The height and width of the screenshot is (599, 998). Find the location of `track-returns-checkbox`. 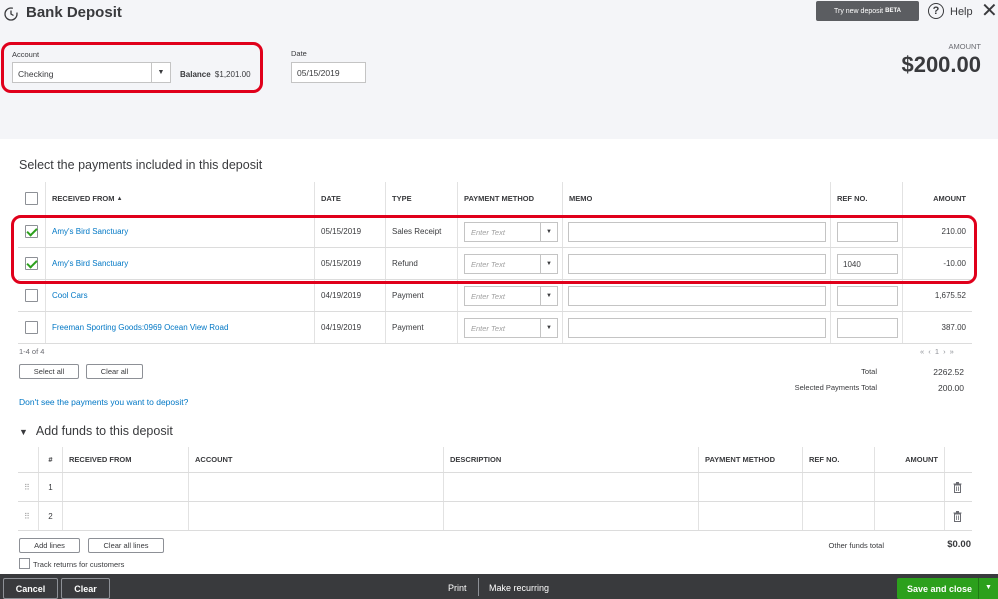

track-returns-checkbox is located at coordinates (24, 563).